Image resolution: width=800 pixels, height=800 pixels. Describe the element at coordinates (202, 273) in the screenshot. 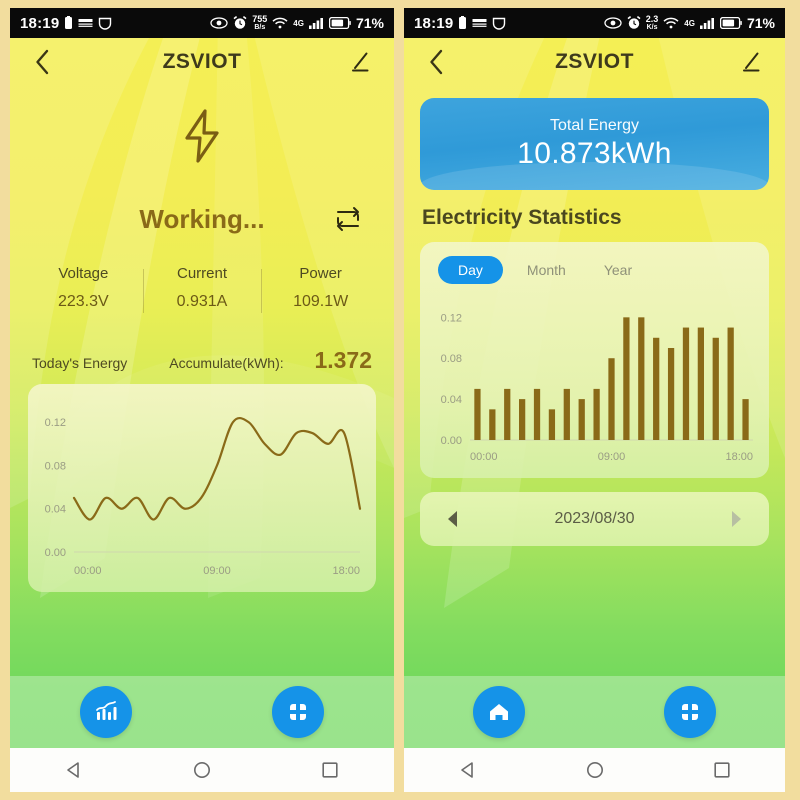

I see `metric-label: Current` at that location.